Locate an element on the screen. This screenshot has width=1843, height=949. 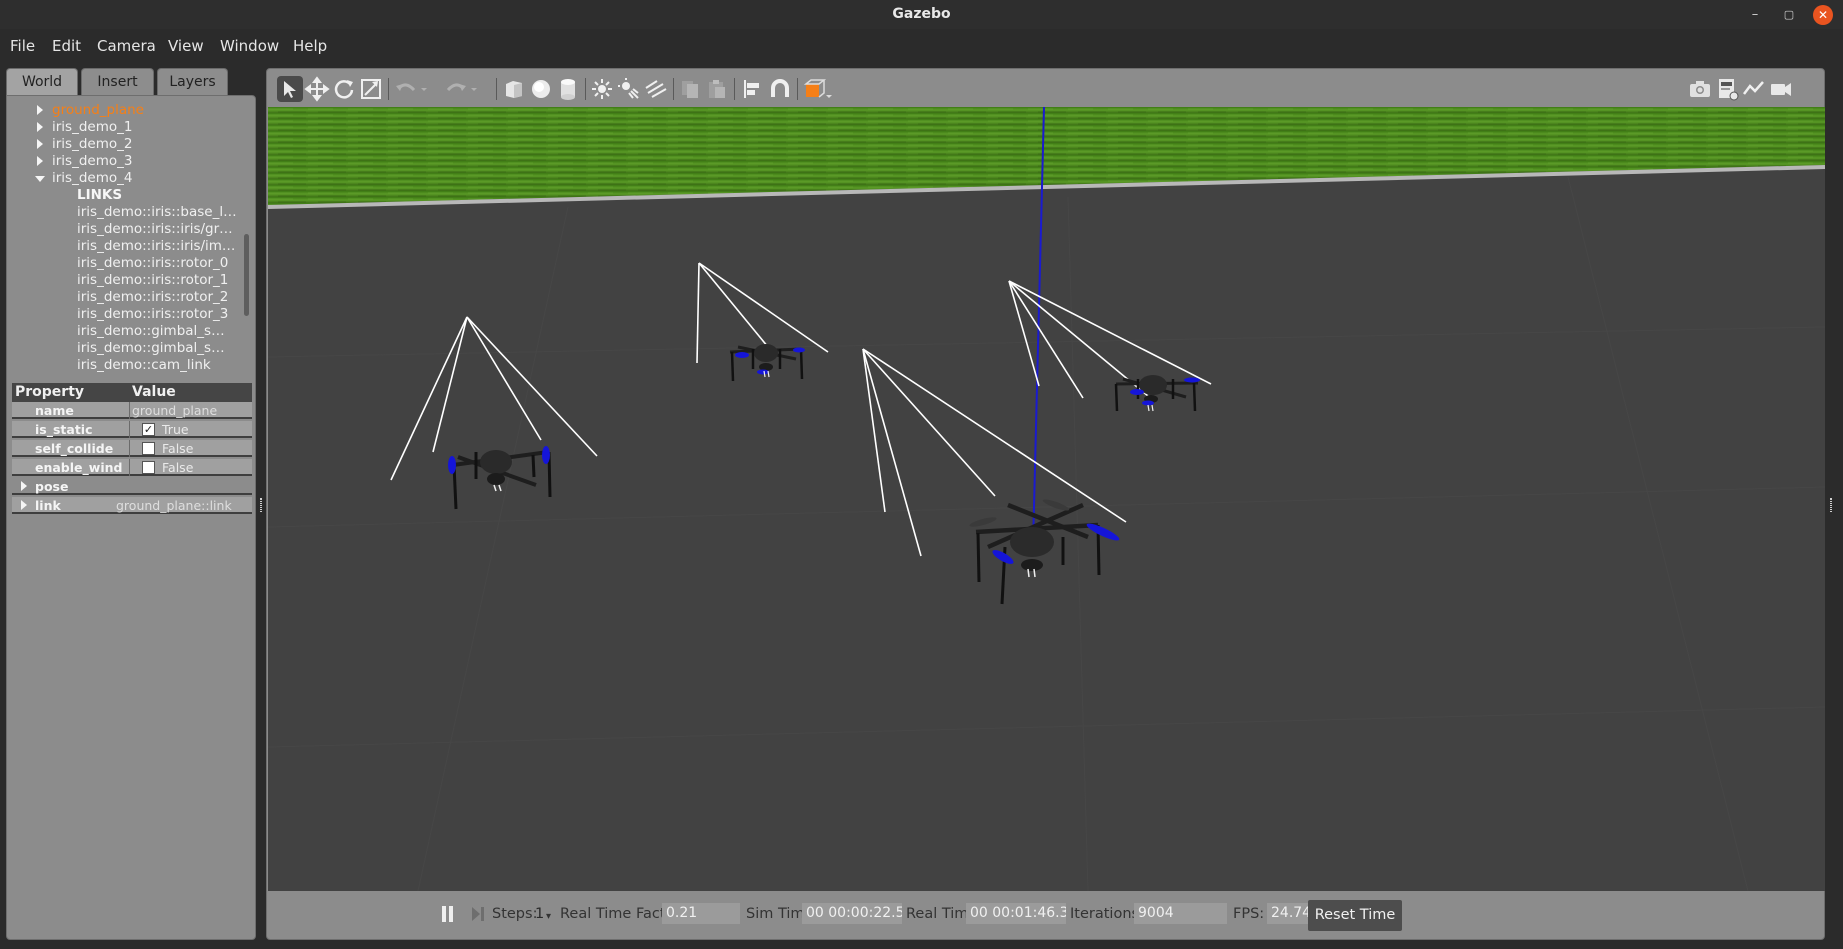
menu-camera: Camera is located at coordinates (126, 46).